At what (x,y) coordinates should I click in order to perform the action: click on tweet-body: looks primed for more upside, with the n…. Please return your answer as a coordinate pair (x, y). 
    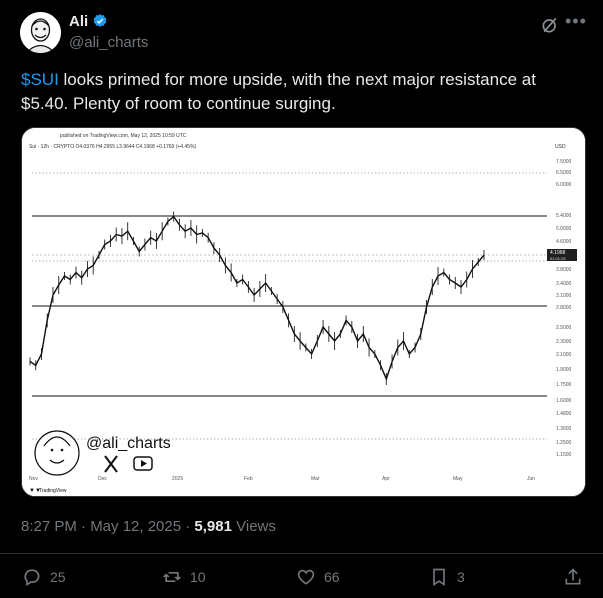
    Looking at the image, I should click on (278, 91).